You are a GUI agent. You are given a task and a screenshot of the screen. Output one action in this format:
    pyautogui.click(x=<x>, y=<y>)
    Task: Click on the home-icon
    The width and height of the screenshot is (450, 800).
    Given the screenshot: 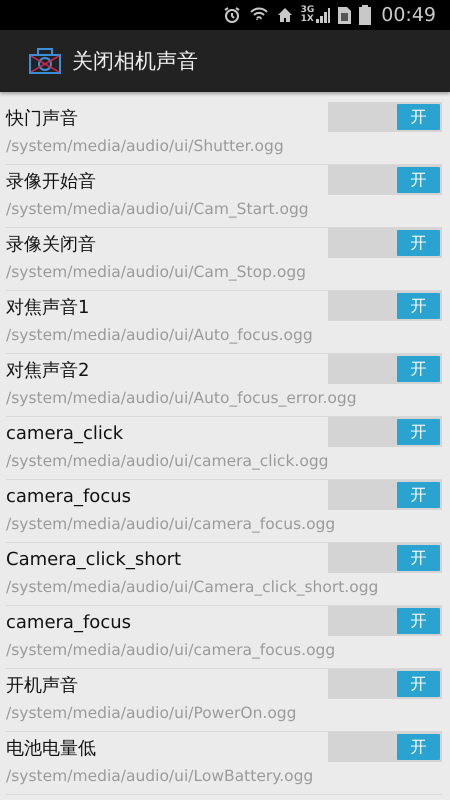 What is the action you would take?
    pyautogui.click(x=284, y=15)
    